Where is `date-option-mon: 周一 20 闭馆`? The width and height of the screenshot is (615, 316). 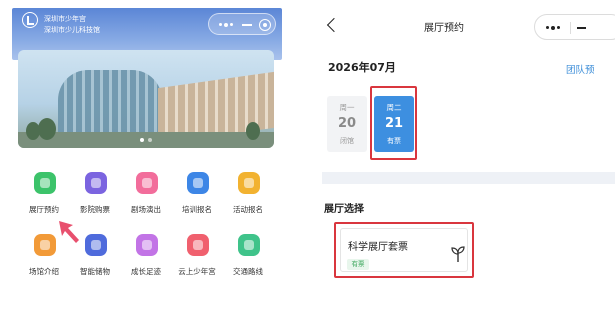 date-option-mon: 周一 20 闭馆 is located at coordinates (347, 124).